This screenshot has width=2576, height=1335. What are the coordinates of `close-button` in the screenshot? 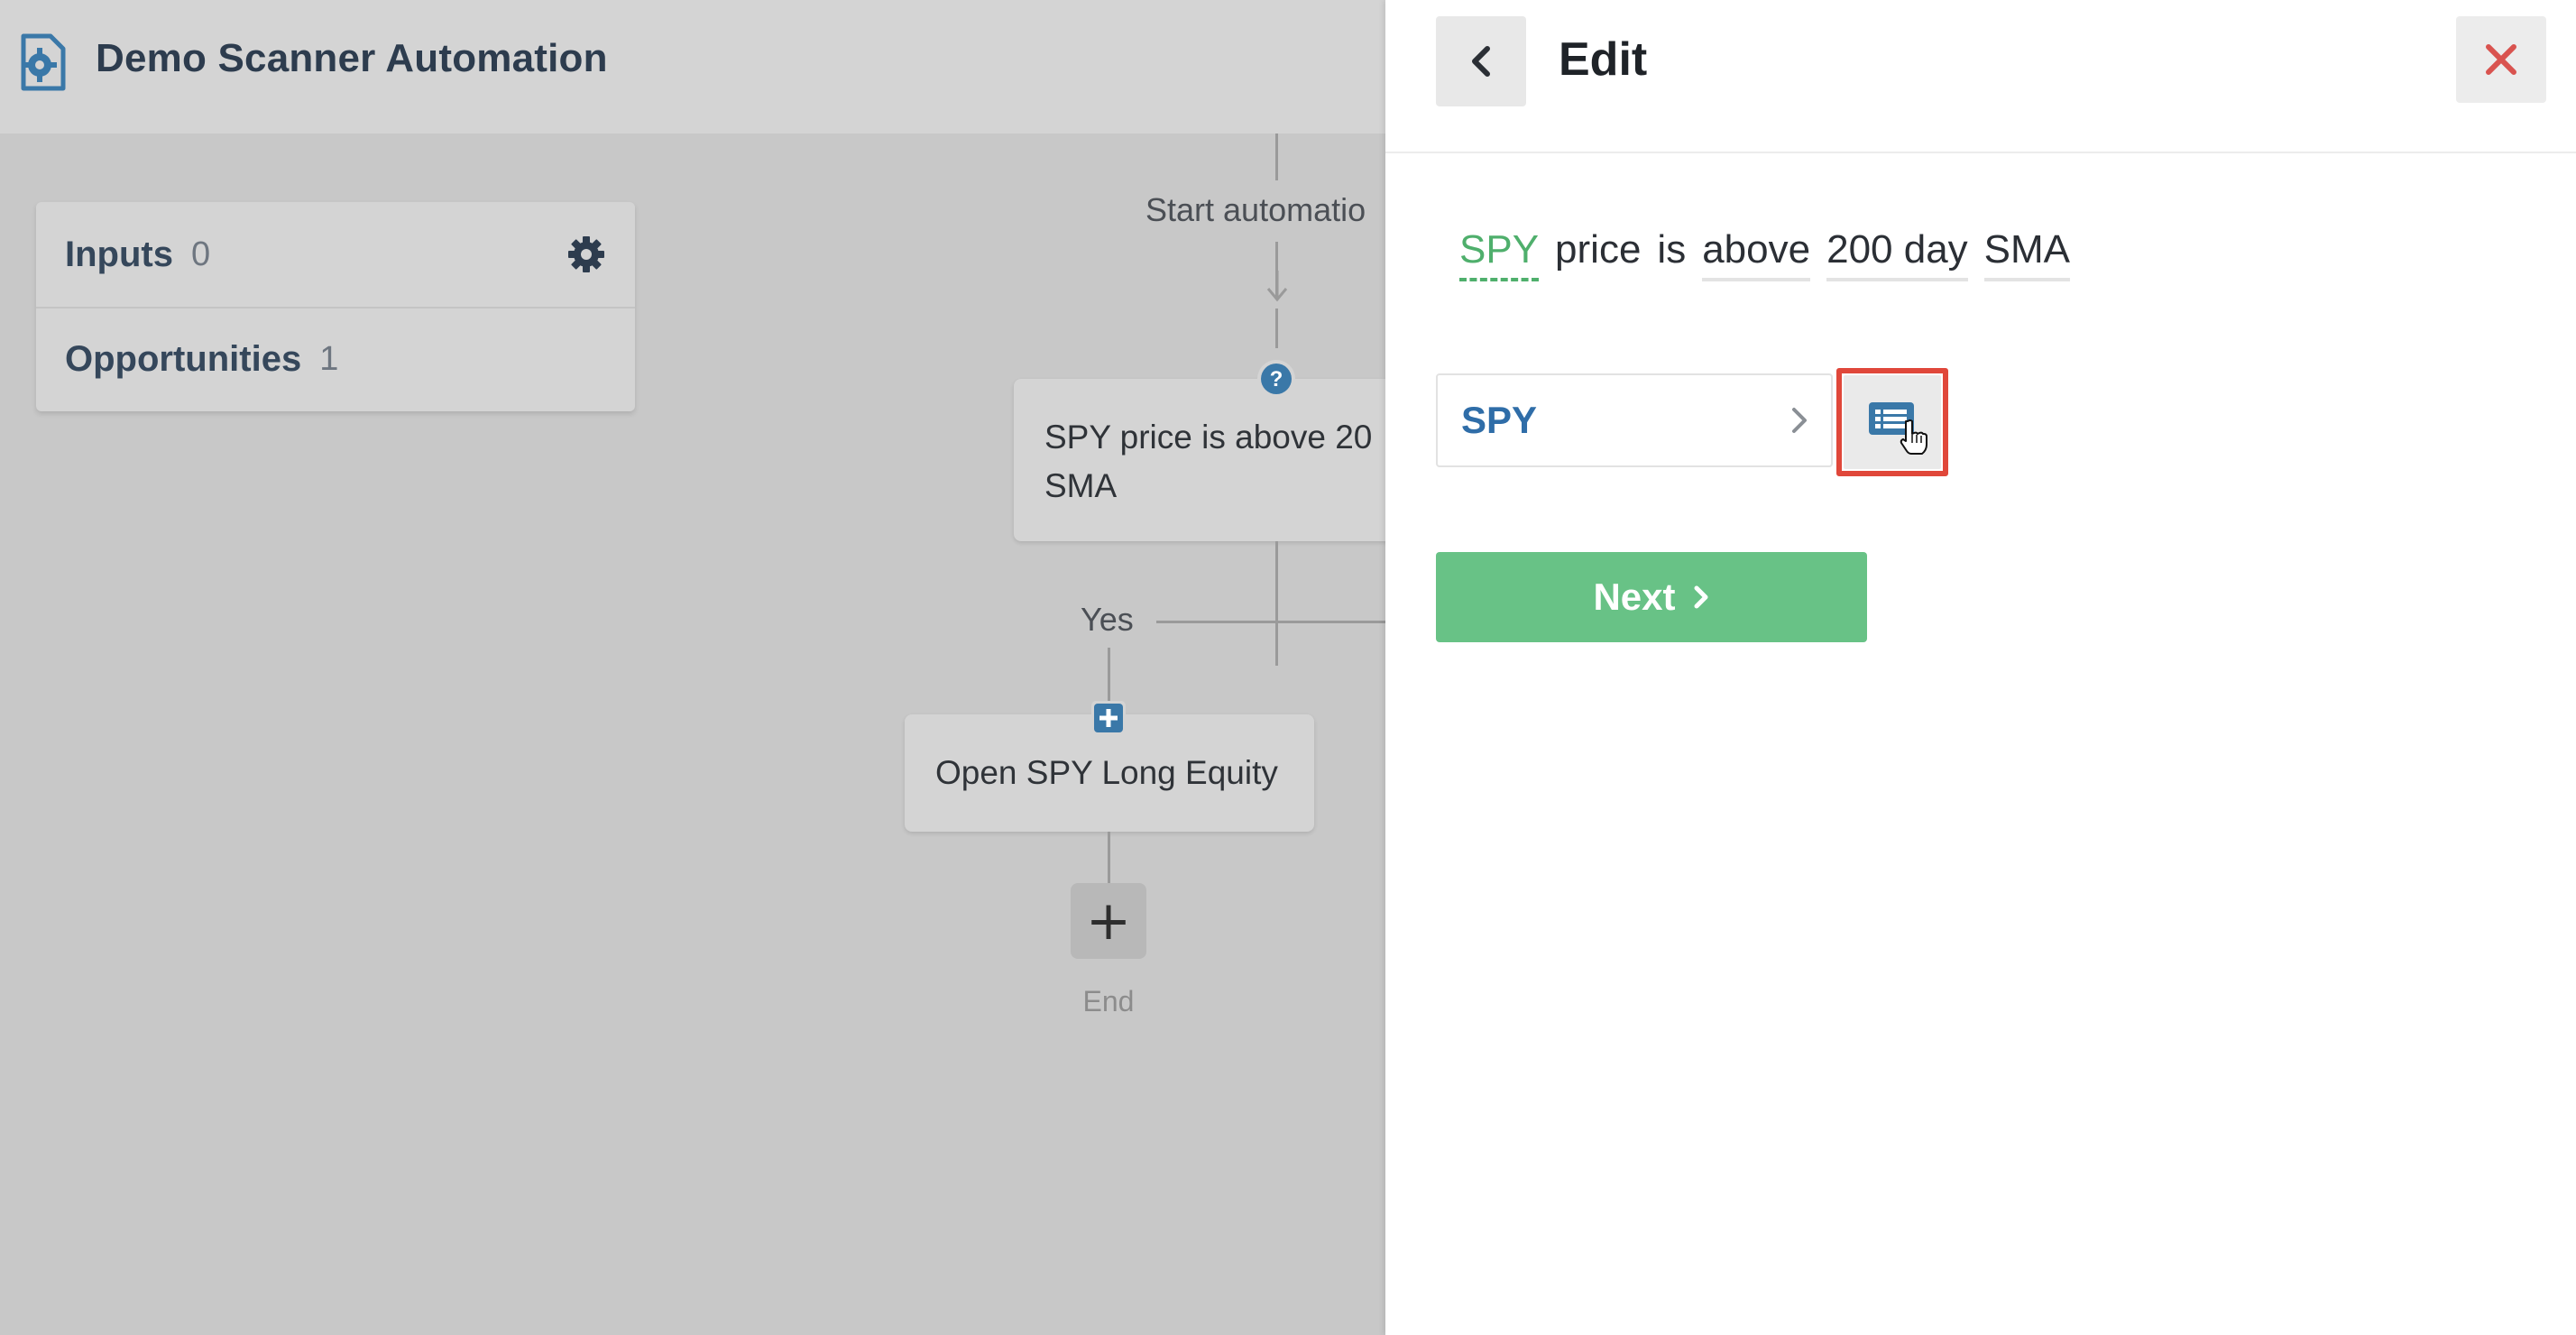 It's located at (2501, 59).